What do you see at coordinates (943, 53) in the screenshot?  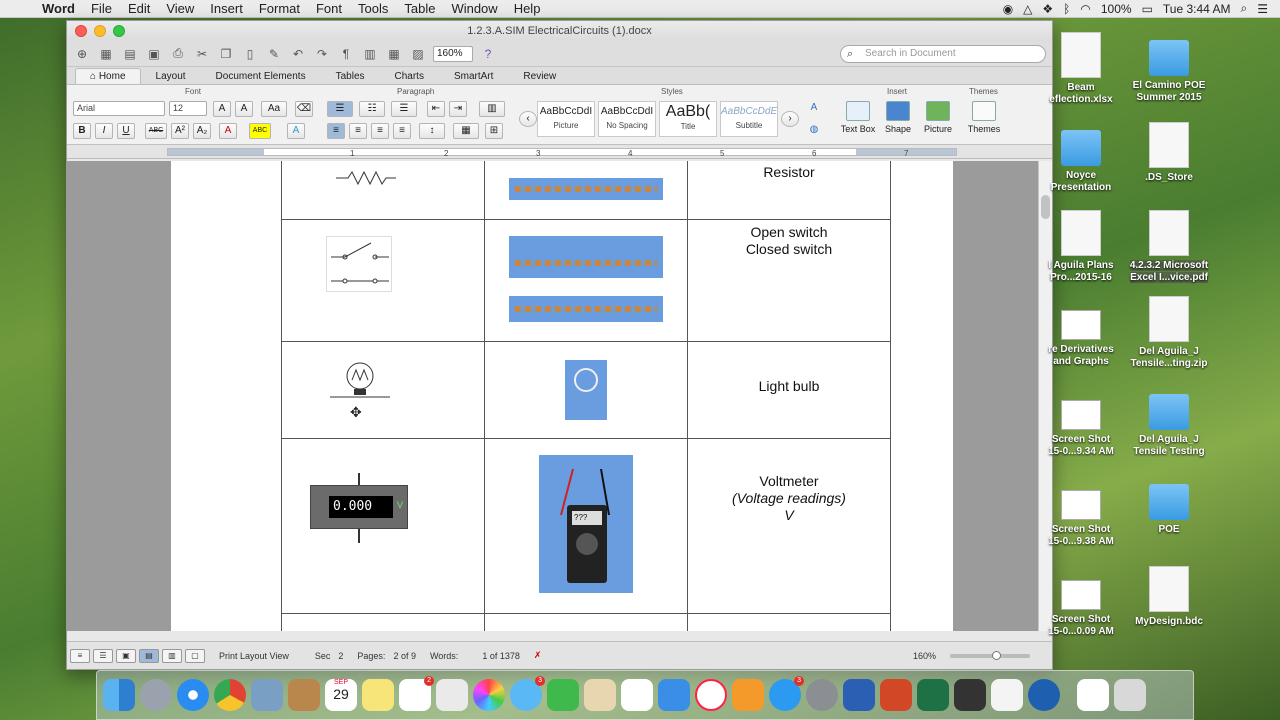 I see `search-input: ⌕ Search in Document` at bounding box center [943, 53].